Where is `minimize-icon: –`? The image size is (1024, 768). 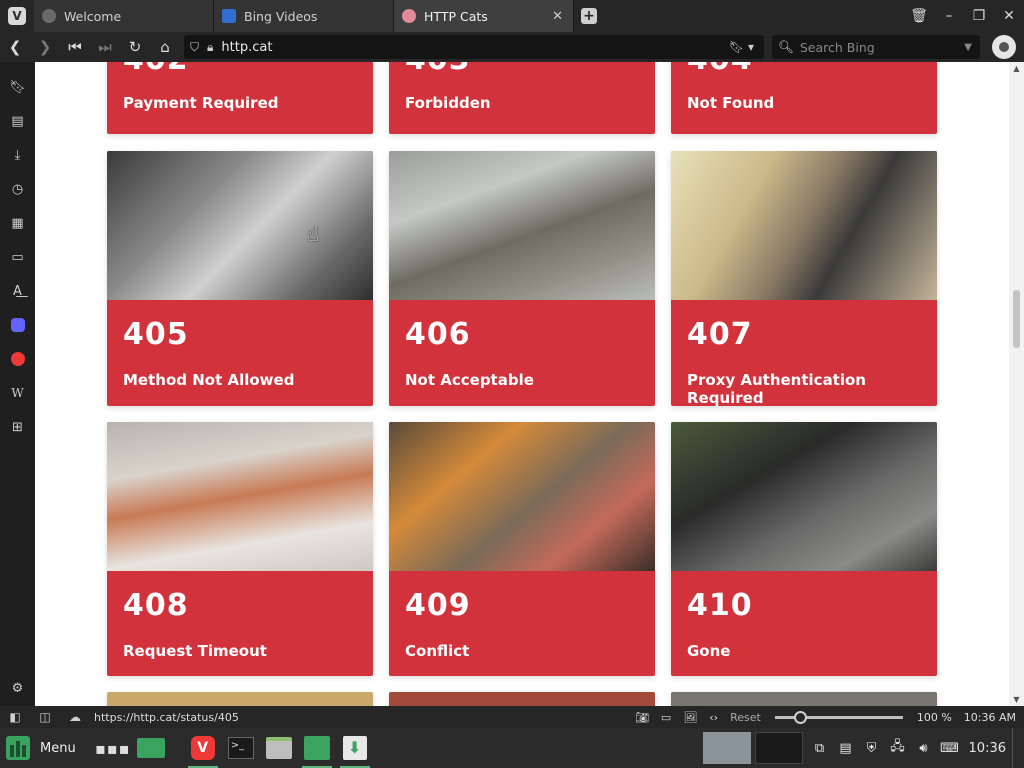
minimize-icon: – is located at coordinates (949, 16).